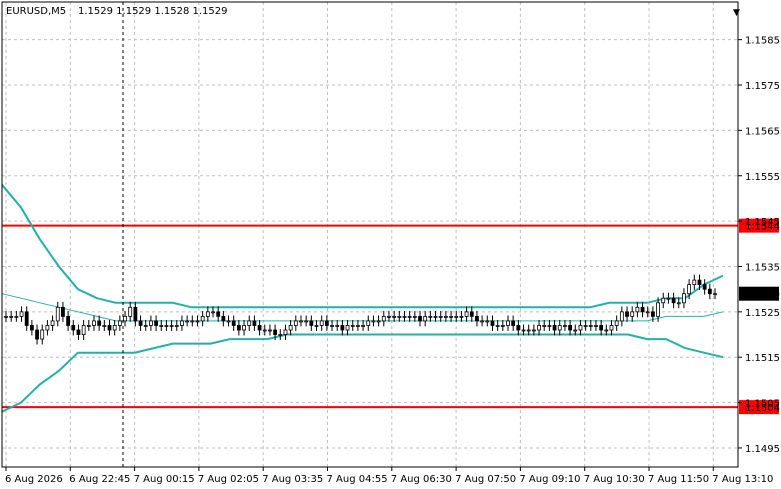 The width and height of the screenshot is (781, 489). Describe the element at coordinates (762, 295) in the screenshot. I see `current-price-label: 1.1529` at that location.